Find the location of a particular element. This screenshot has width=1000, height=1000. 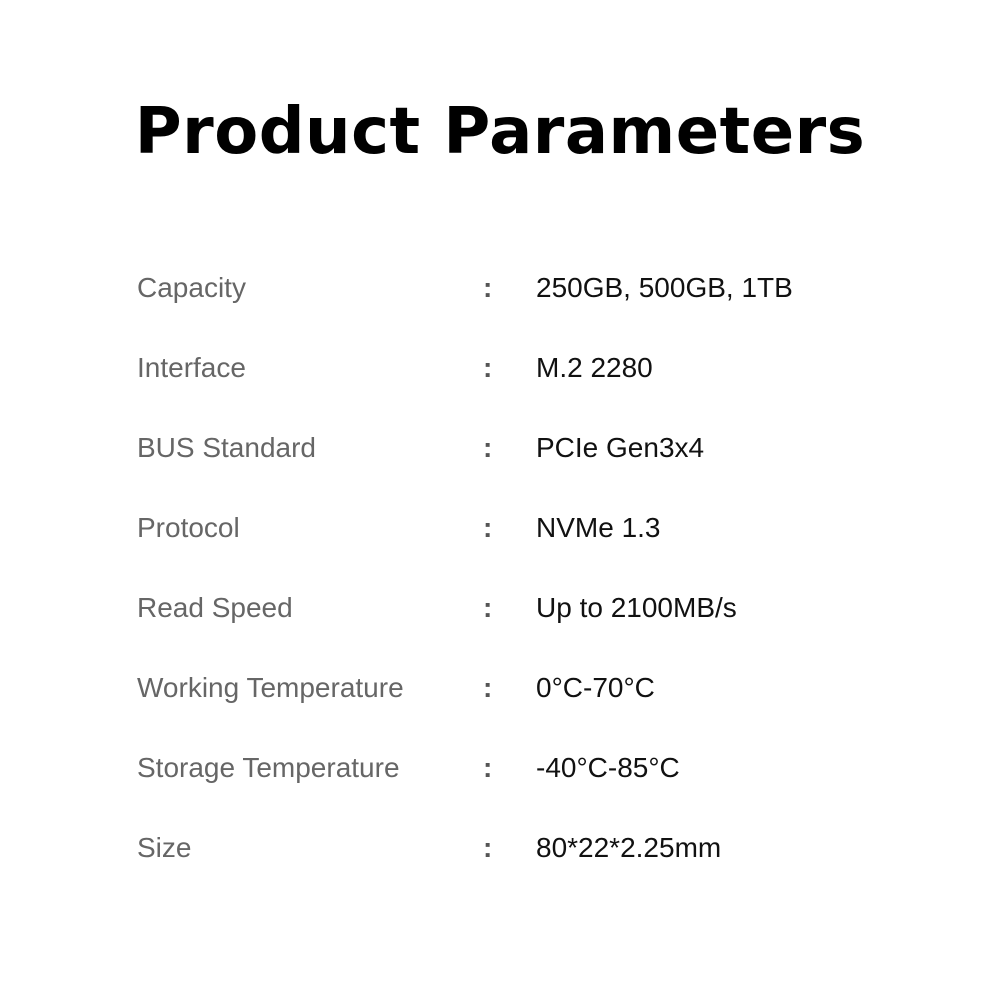

parameter-value: -40°C-85°C is located at coordinates (608, 767).